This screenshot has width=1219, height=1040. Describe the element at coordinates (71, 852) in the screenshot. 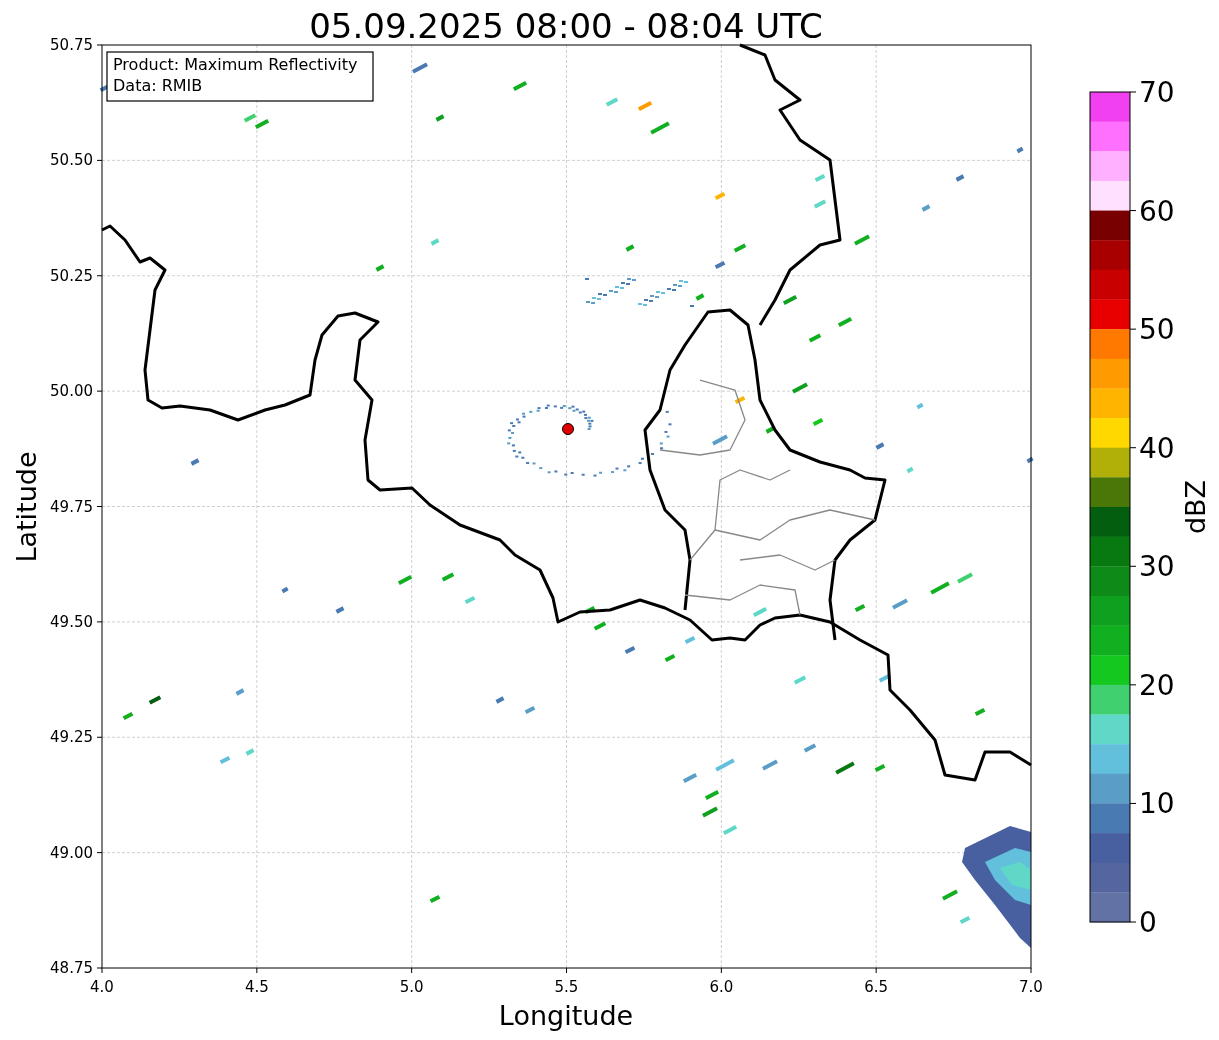

I see `y-tick-label: 49.00` at that location.